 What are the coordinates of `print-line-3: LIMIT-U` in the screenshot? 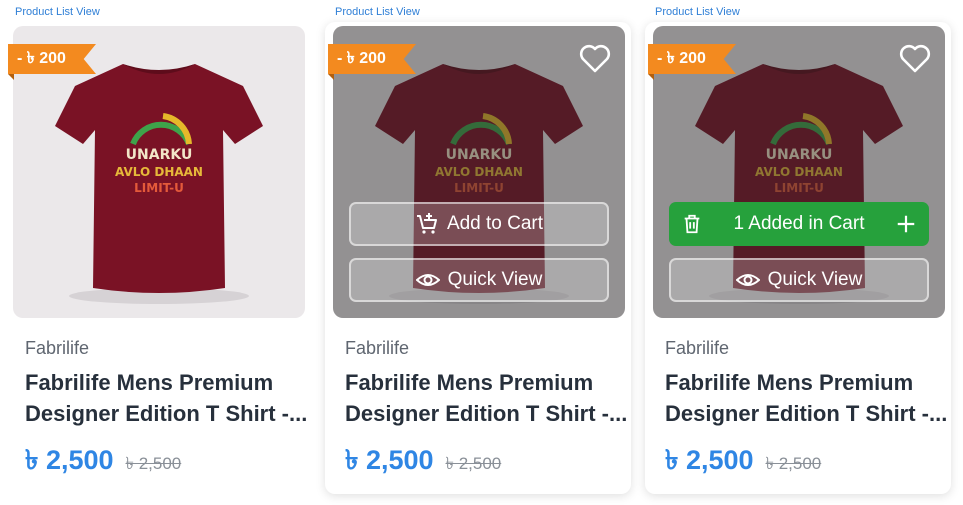 It's located at (159, 188).